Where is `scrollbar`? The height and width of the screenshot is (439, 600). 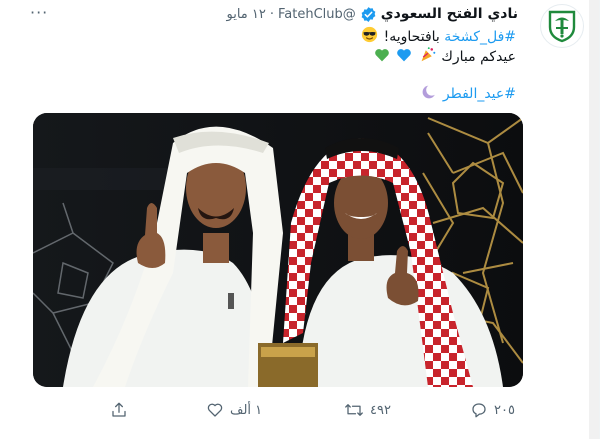 scrollbar is located at coordinates (594, 219).